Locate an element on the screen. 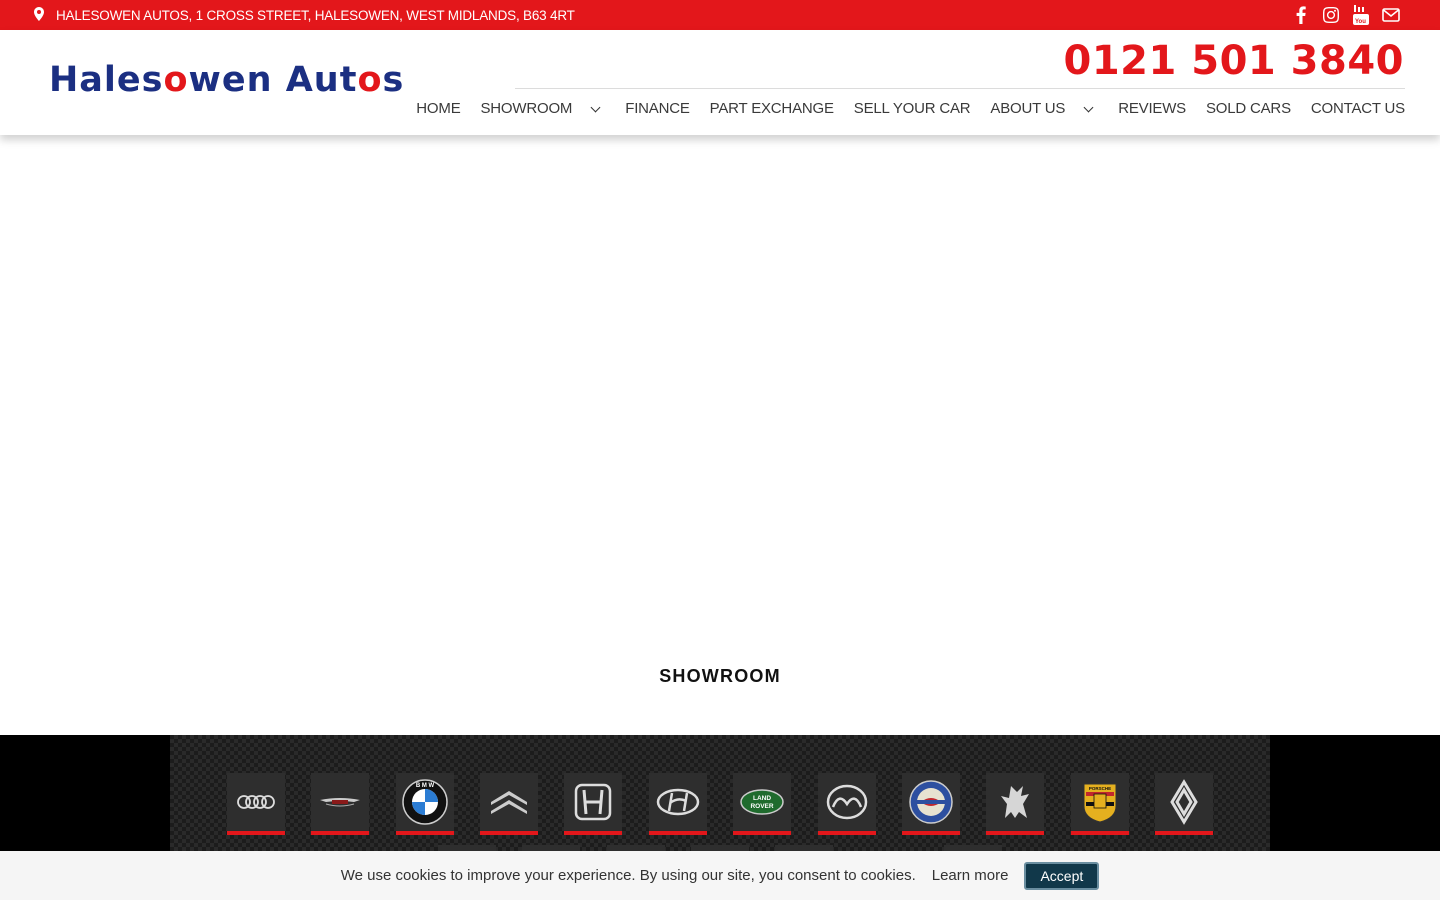  brand-tile-renault is located at coordinates (1184, 804).